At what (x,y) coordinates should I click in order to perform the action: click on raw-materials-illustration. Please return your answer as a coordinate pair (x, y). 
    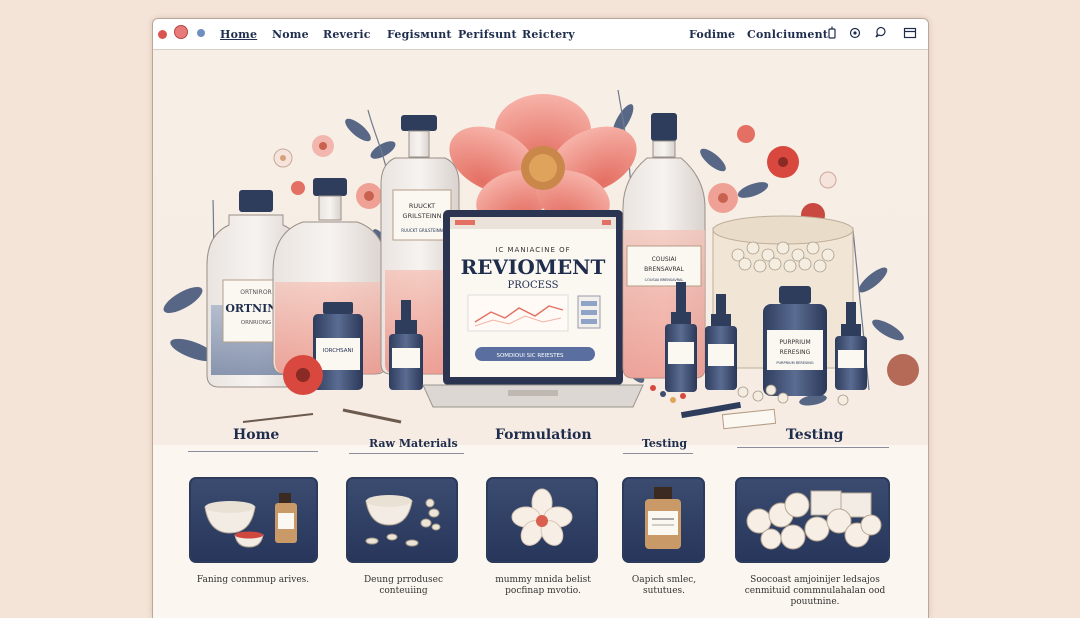
    Looking at the image, I should click on (403, 521).